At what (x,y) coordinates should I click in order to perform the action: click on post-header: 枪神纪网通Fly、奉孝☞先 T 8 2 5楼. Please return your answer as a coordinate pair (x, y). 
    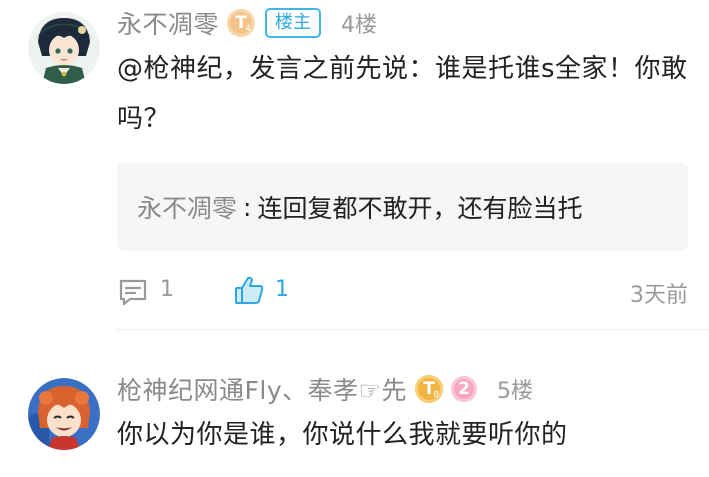
    Looking at the image, I should click on (325, 389).